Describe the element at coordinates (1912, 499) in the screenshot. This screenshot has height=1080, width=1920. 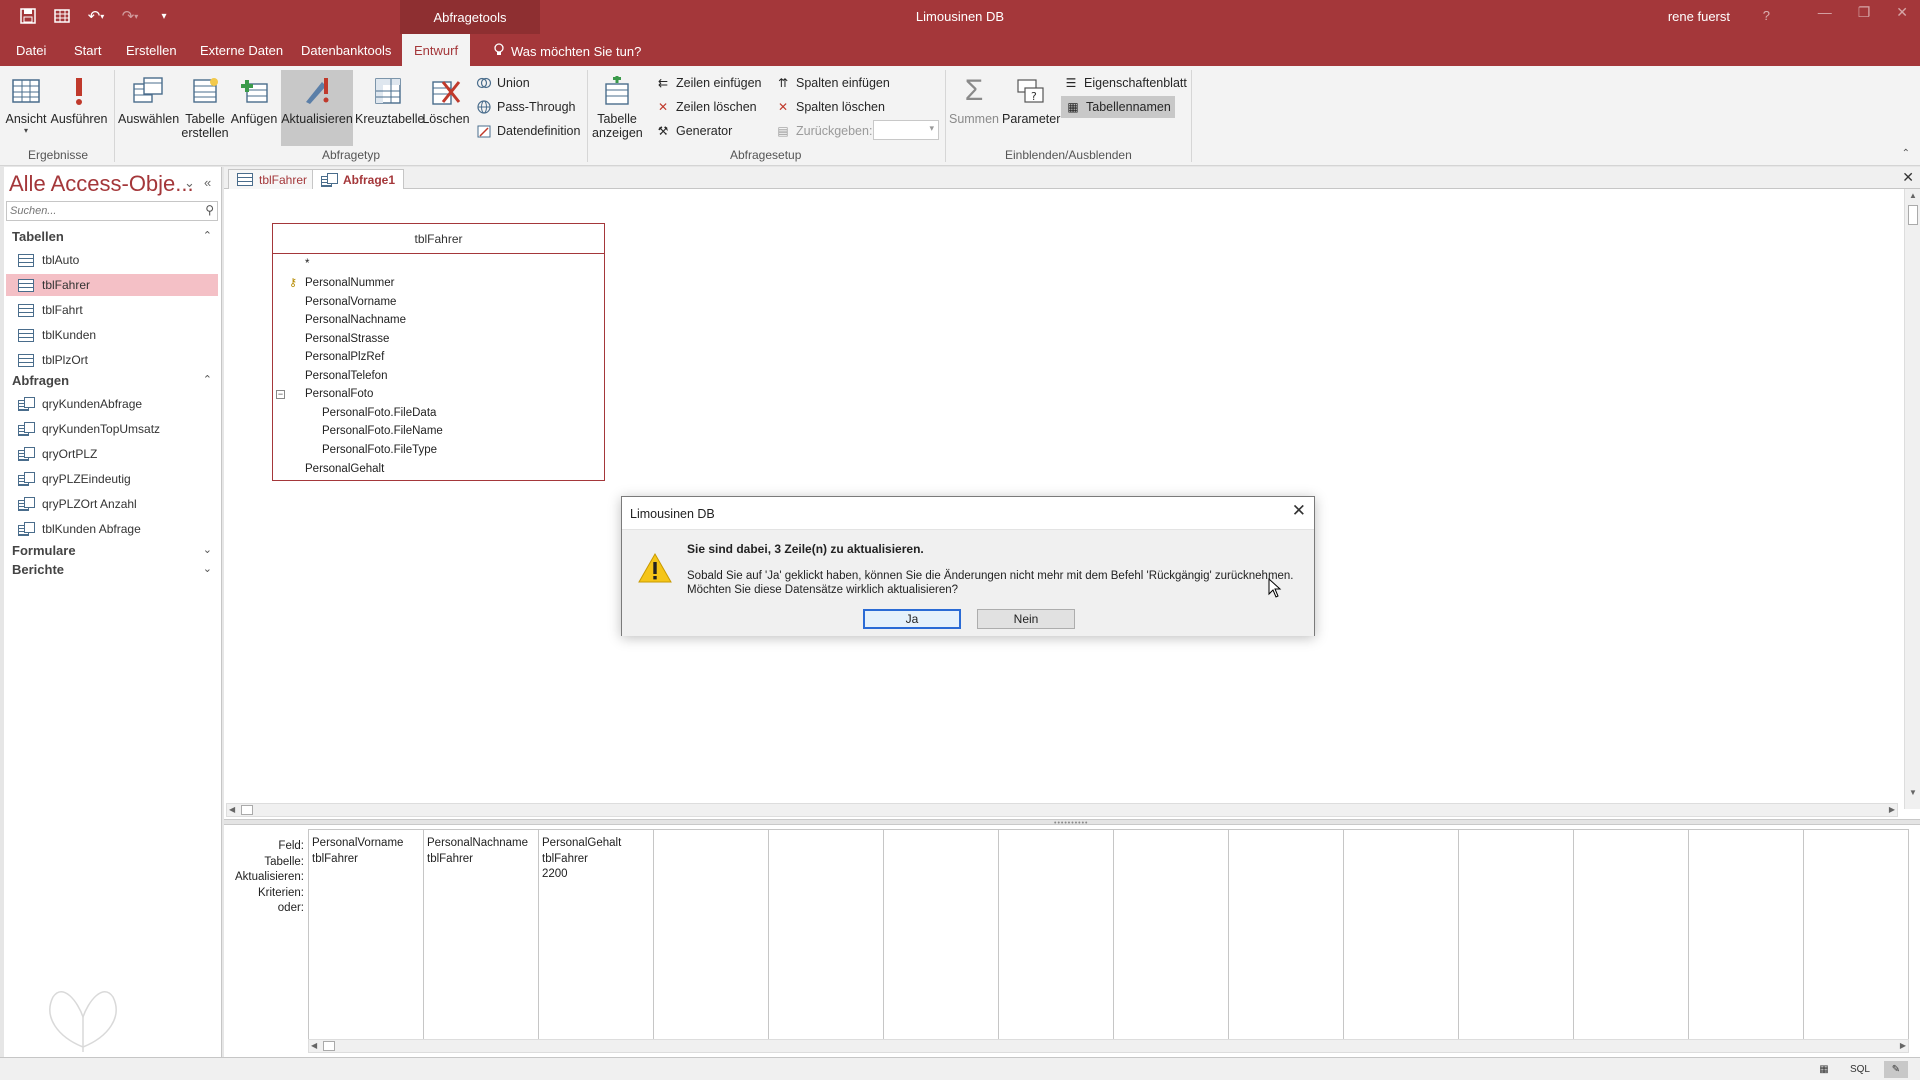
I see `upper-vertical-scrollbar: ▲ ▼` at that location.